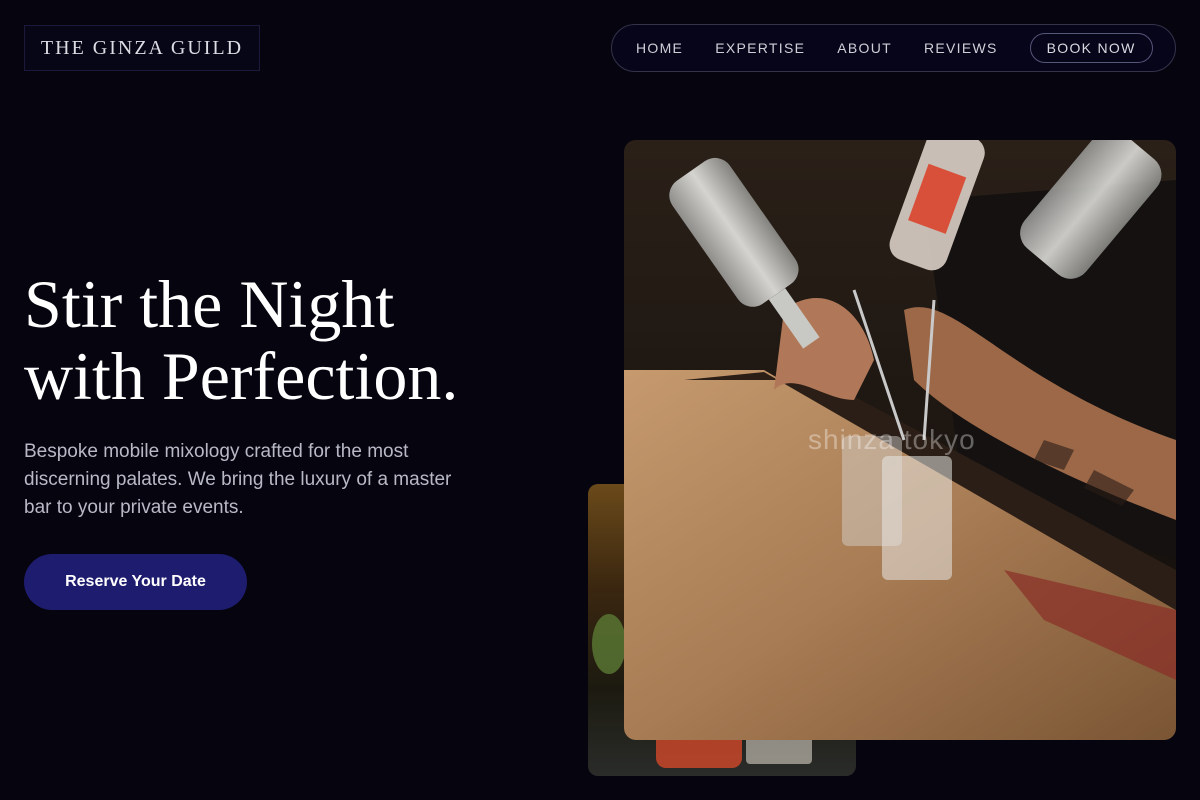 Image resolution: width=1200 pixels, height=800 pixels. What do you see at coordinates (135, 582) in the screenshot?
I see `reserve-date-button: Reserve Your Date` at bounding box center [135, 582].